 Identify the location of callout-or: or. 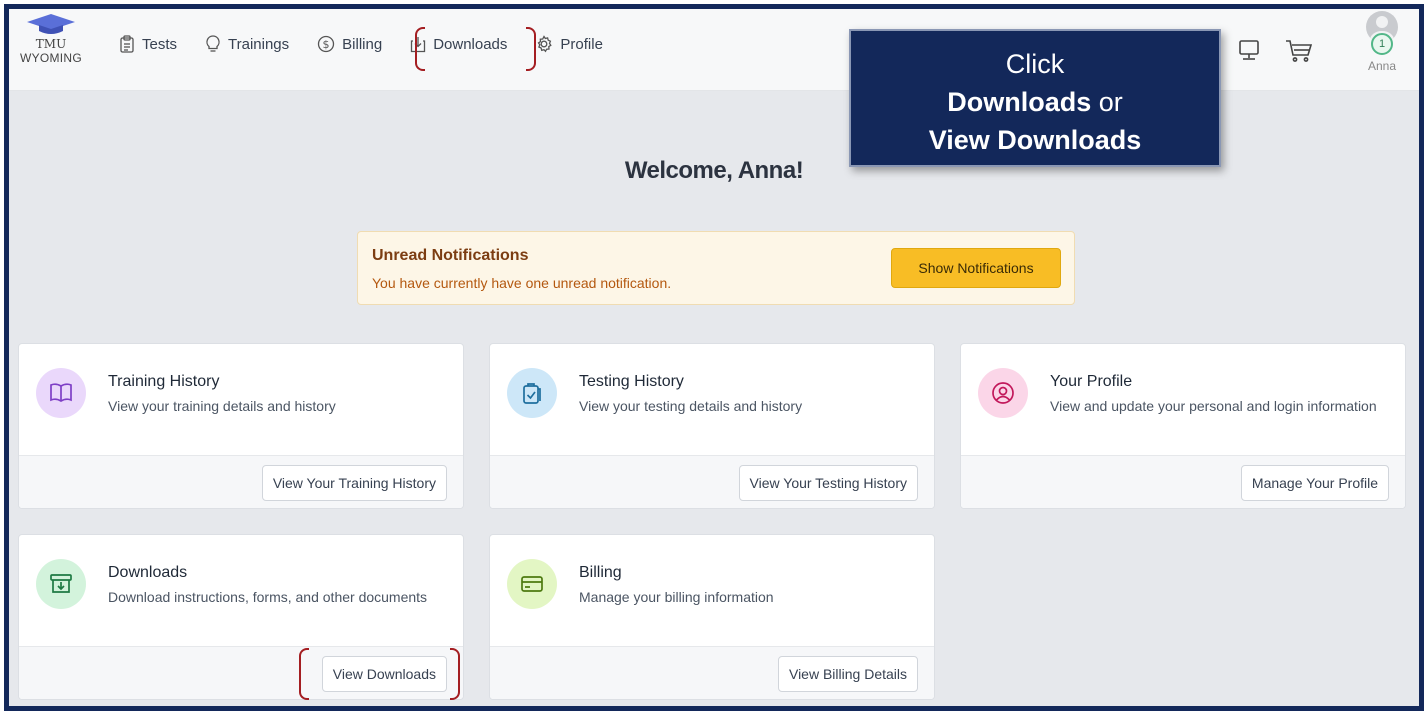
(1107, 102).